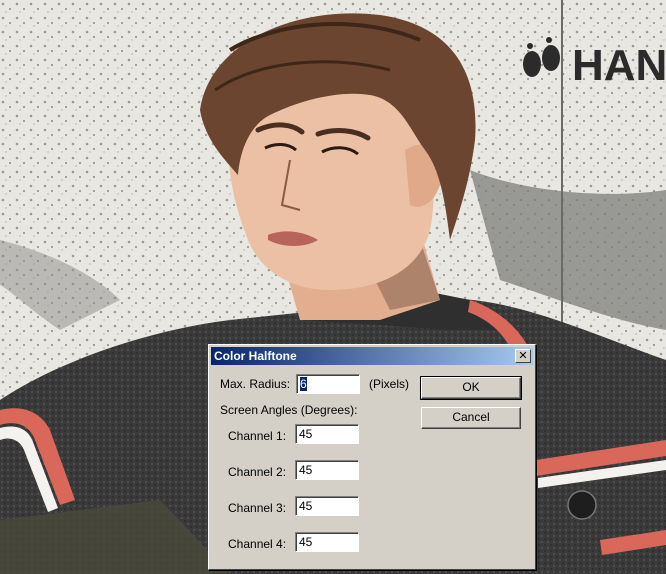 This screenshot has width=666, height=574. Describe the element at coordinates (257, 508) in the screenshot. I see `channel-3-label: Channel 3:` at that location.